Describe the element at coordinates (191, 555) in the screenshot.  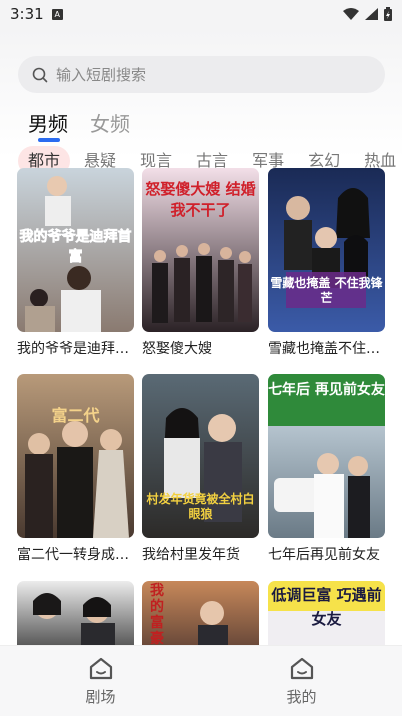
I see `drama-title: 我给村里发年货` at that location.